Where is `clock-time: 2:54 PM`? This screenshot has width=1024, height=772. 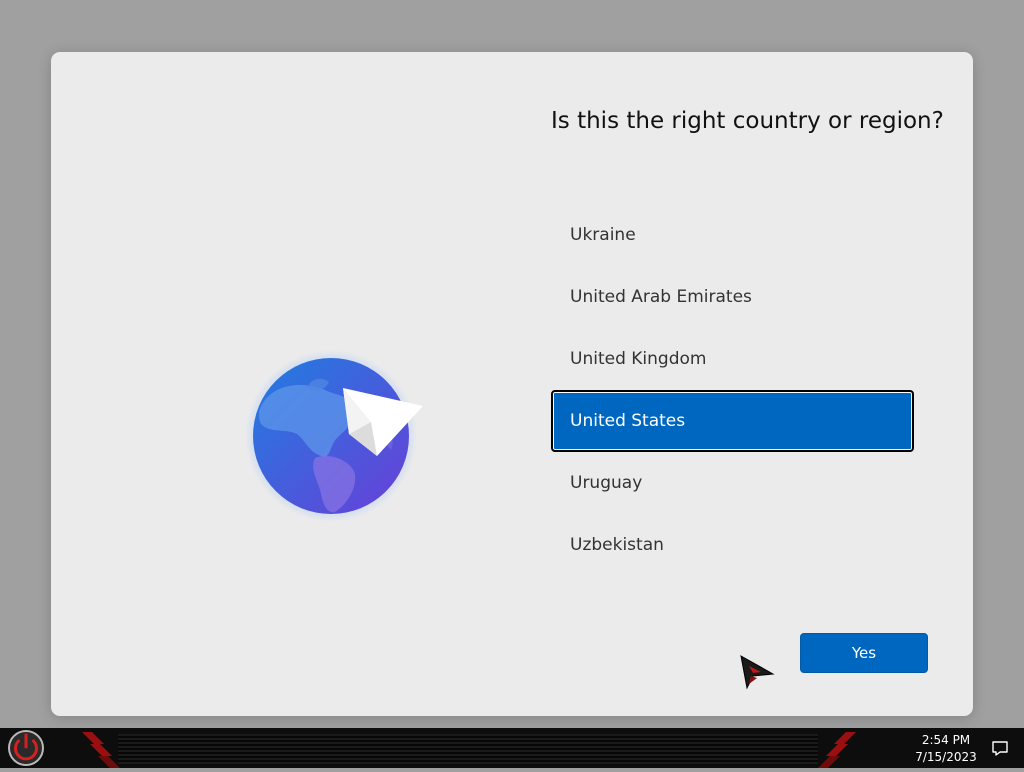 clock-time: 2:54 PM is located at coordinates (946, 740).